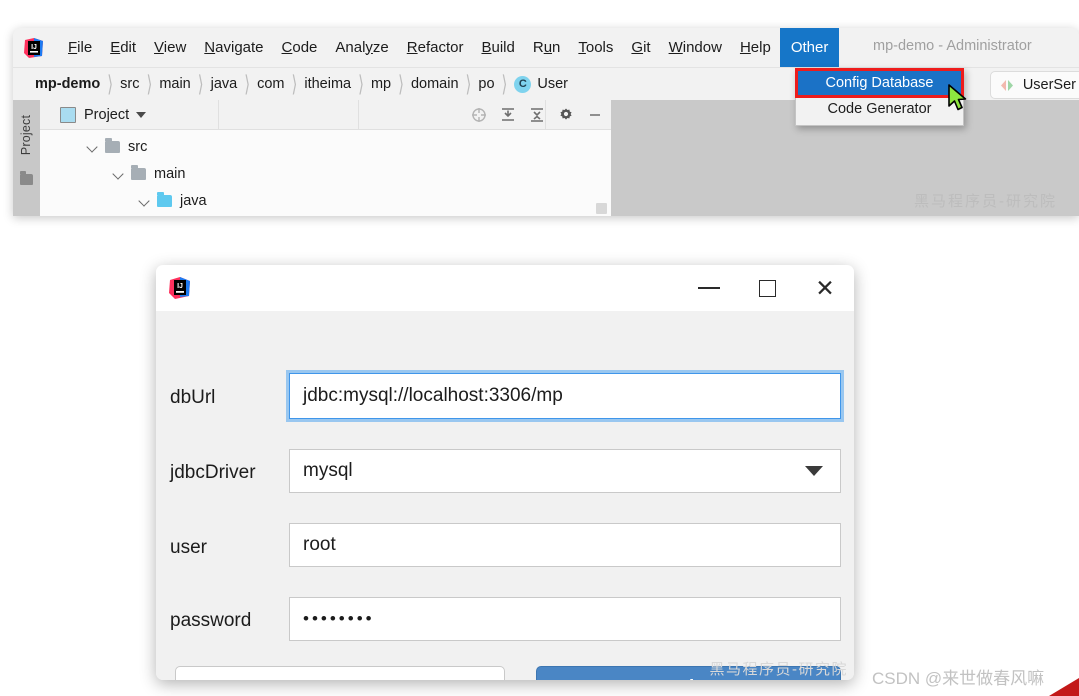 The width and height of the screenshot is (1079, 696). I want to click on label-jdbcdriver: jdbcDriver, so click(213, 472).